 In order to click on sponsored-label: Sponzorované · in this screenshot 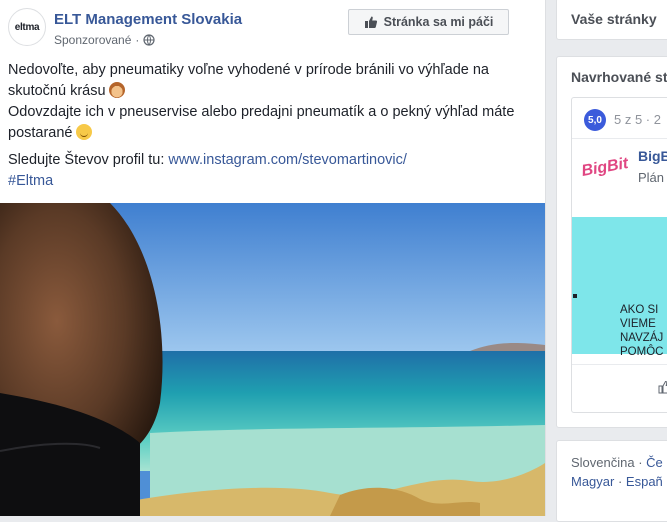, I will do `click(104, 40)`.